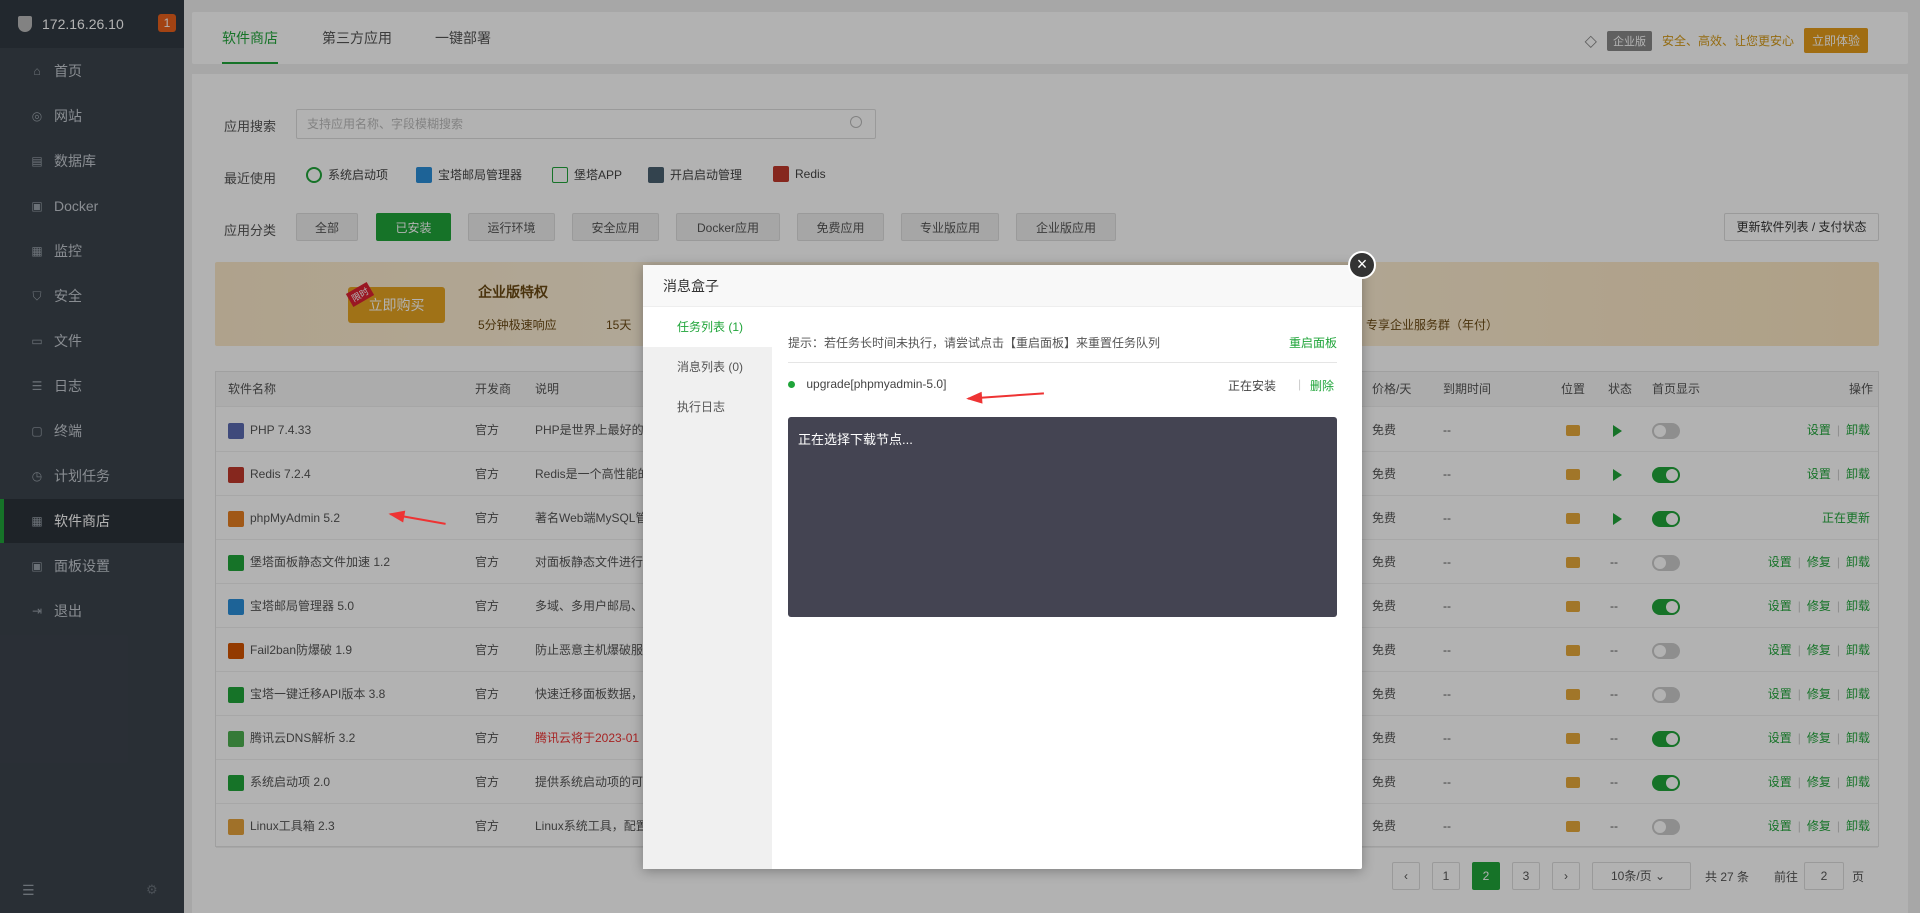  Describe the element at coordinates (876, 384) in the screenshot. I see `task-name: upgrade[phpmyadmin-5.0]` at that location.